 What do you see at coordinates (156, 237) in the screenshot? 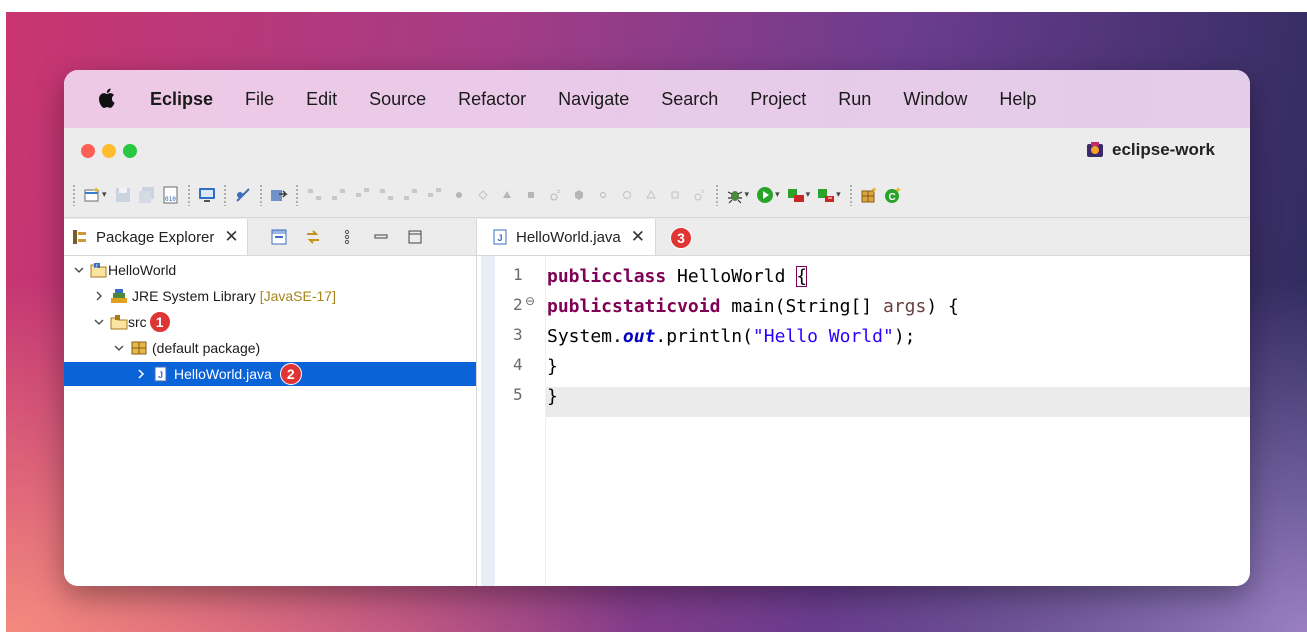
I see `tab-package-explorer: Package Explorer ✕` at bounding box center [156, 237].